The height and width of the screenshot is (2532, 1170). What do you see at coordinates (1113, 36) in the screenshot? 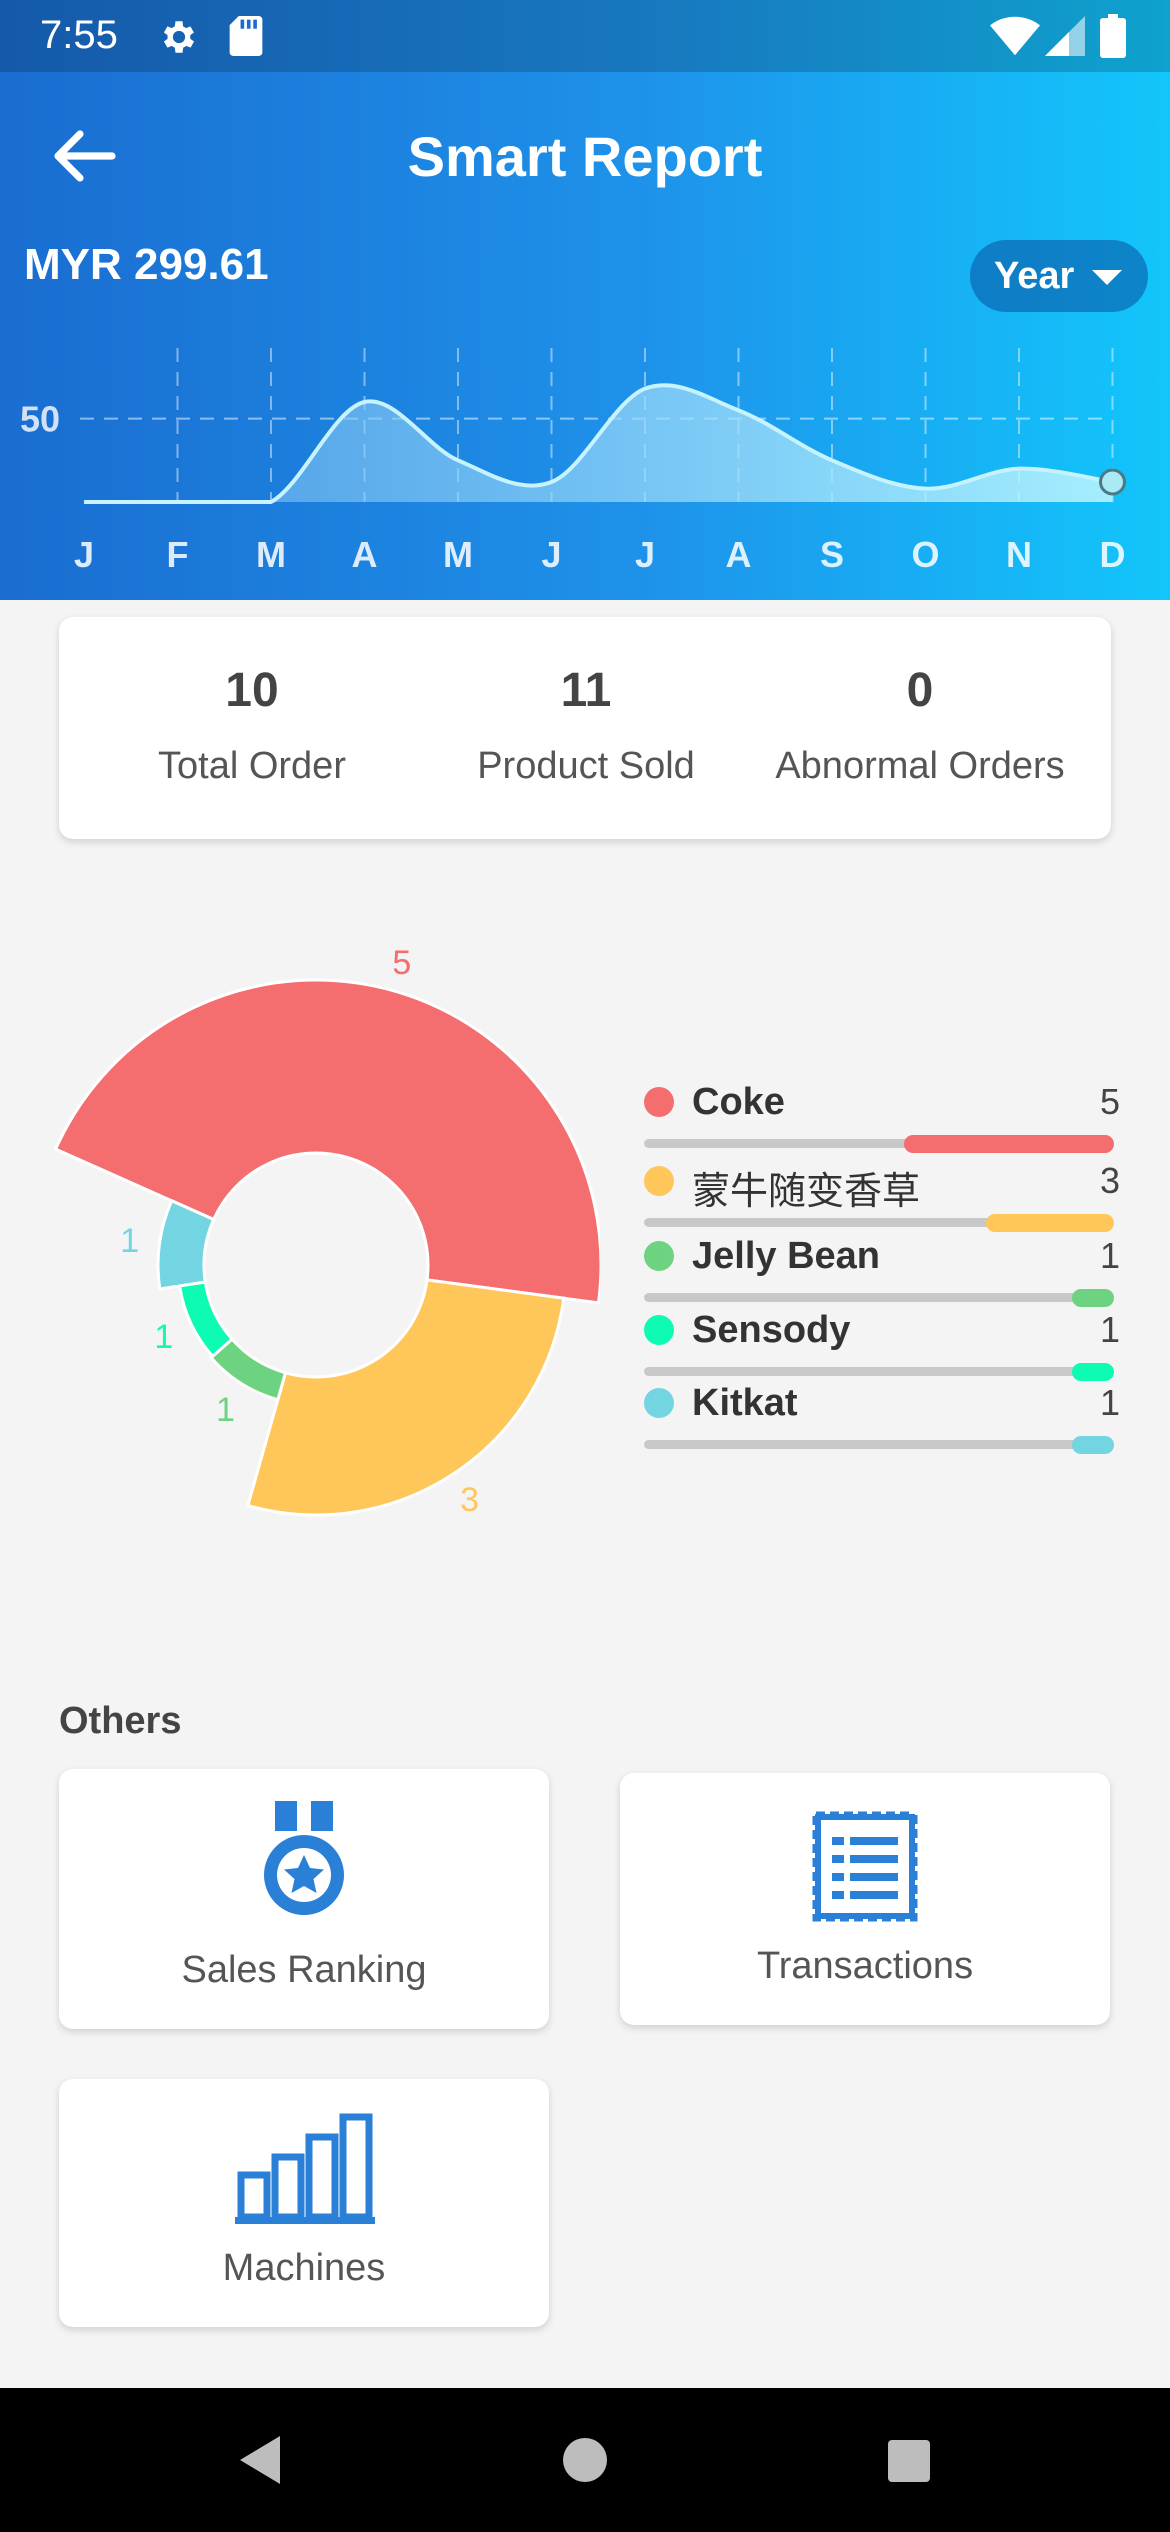
I see `battery-icon` at bounding box center [1113, 36].